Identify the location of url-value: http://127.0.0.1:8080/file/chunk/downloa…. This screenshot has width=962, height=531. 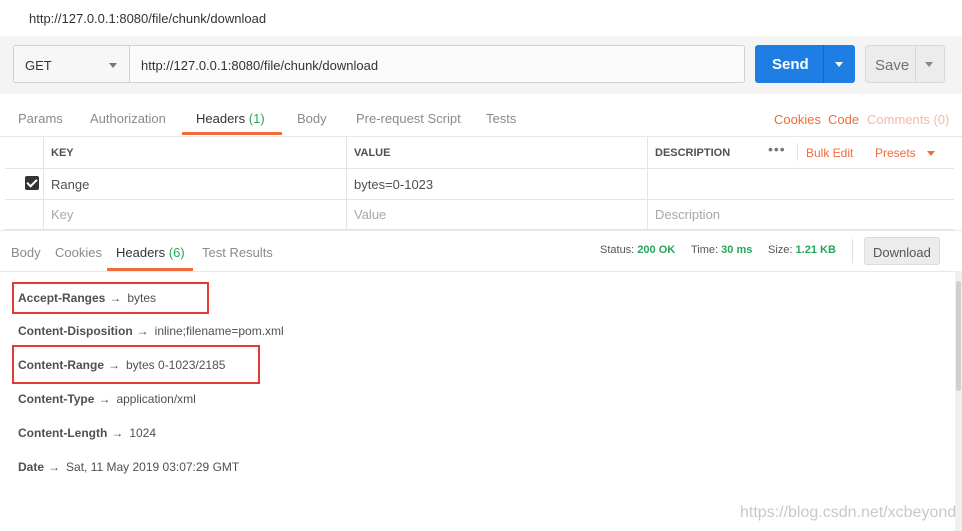
(260, 65).